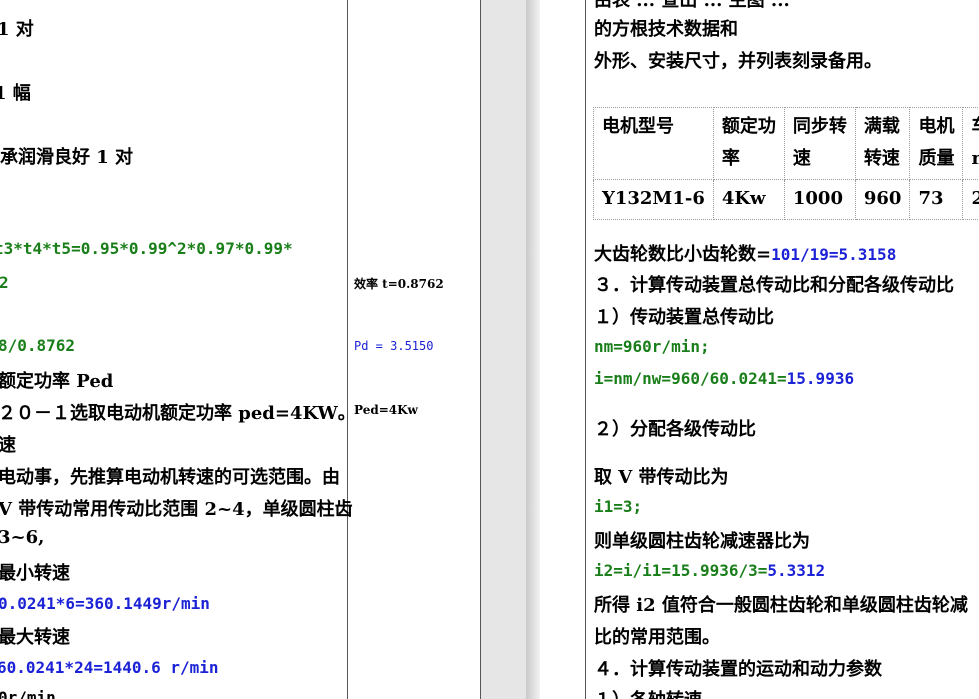 The image size is (979, 699). What do you see at coordinates (170, 477) in the screenshot?
I see `text-line: 电动事，先推算电动机转速的可选范围。由` at bounding box center [170, 477].